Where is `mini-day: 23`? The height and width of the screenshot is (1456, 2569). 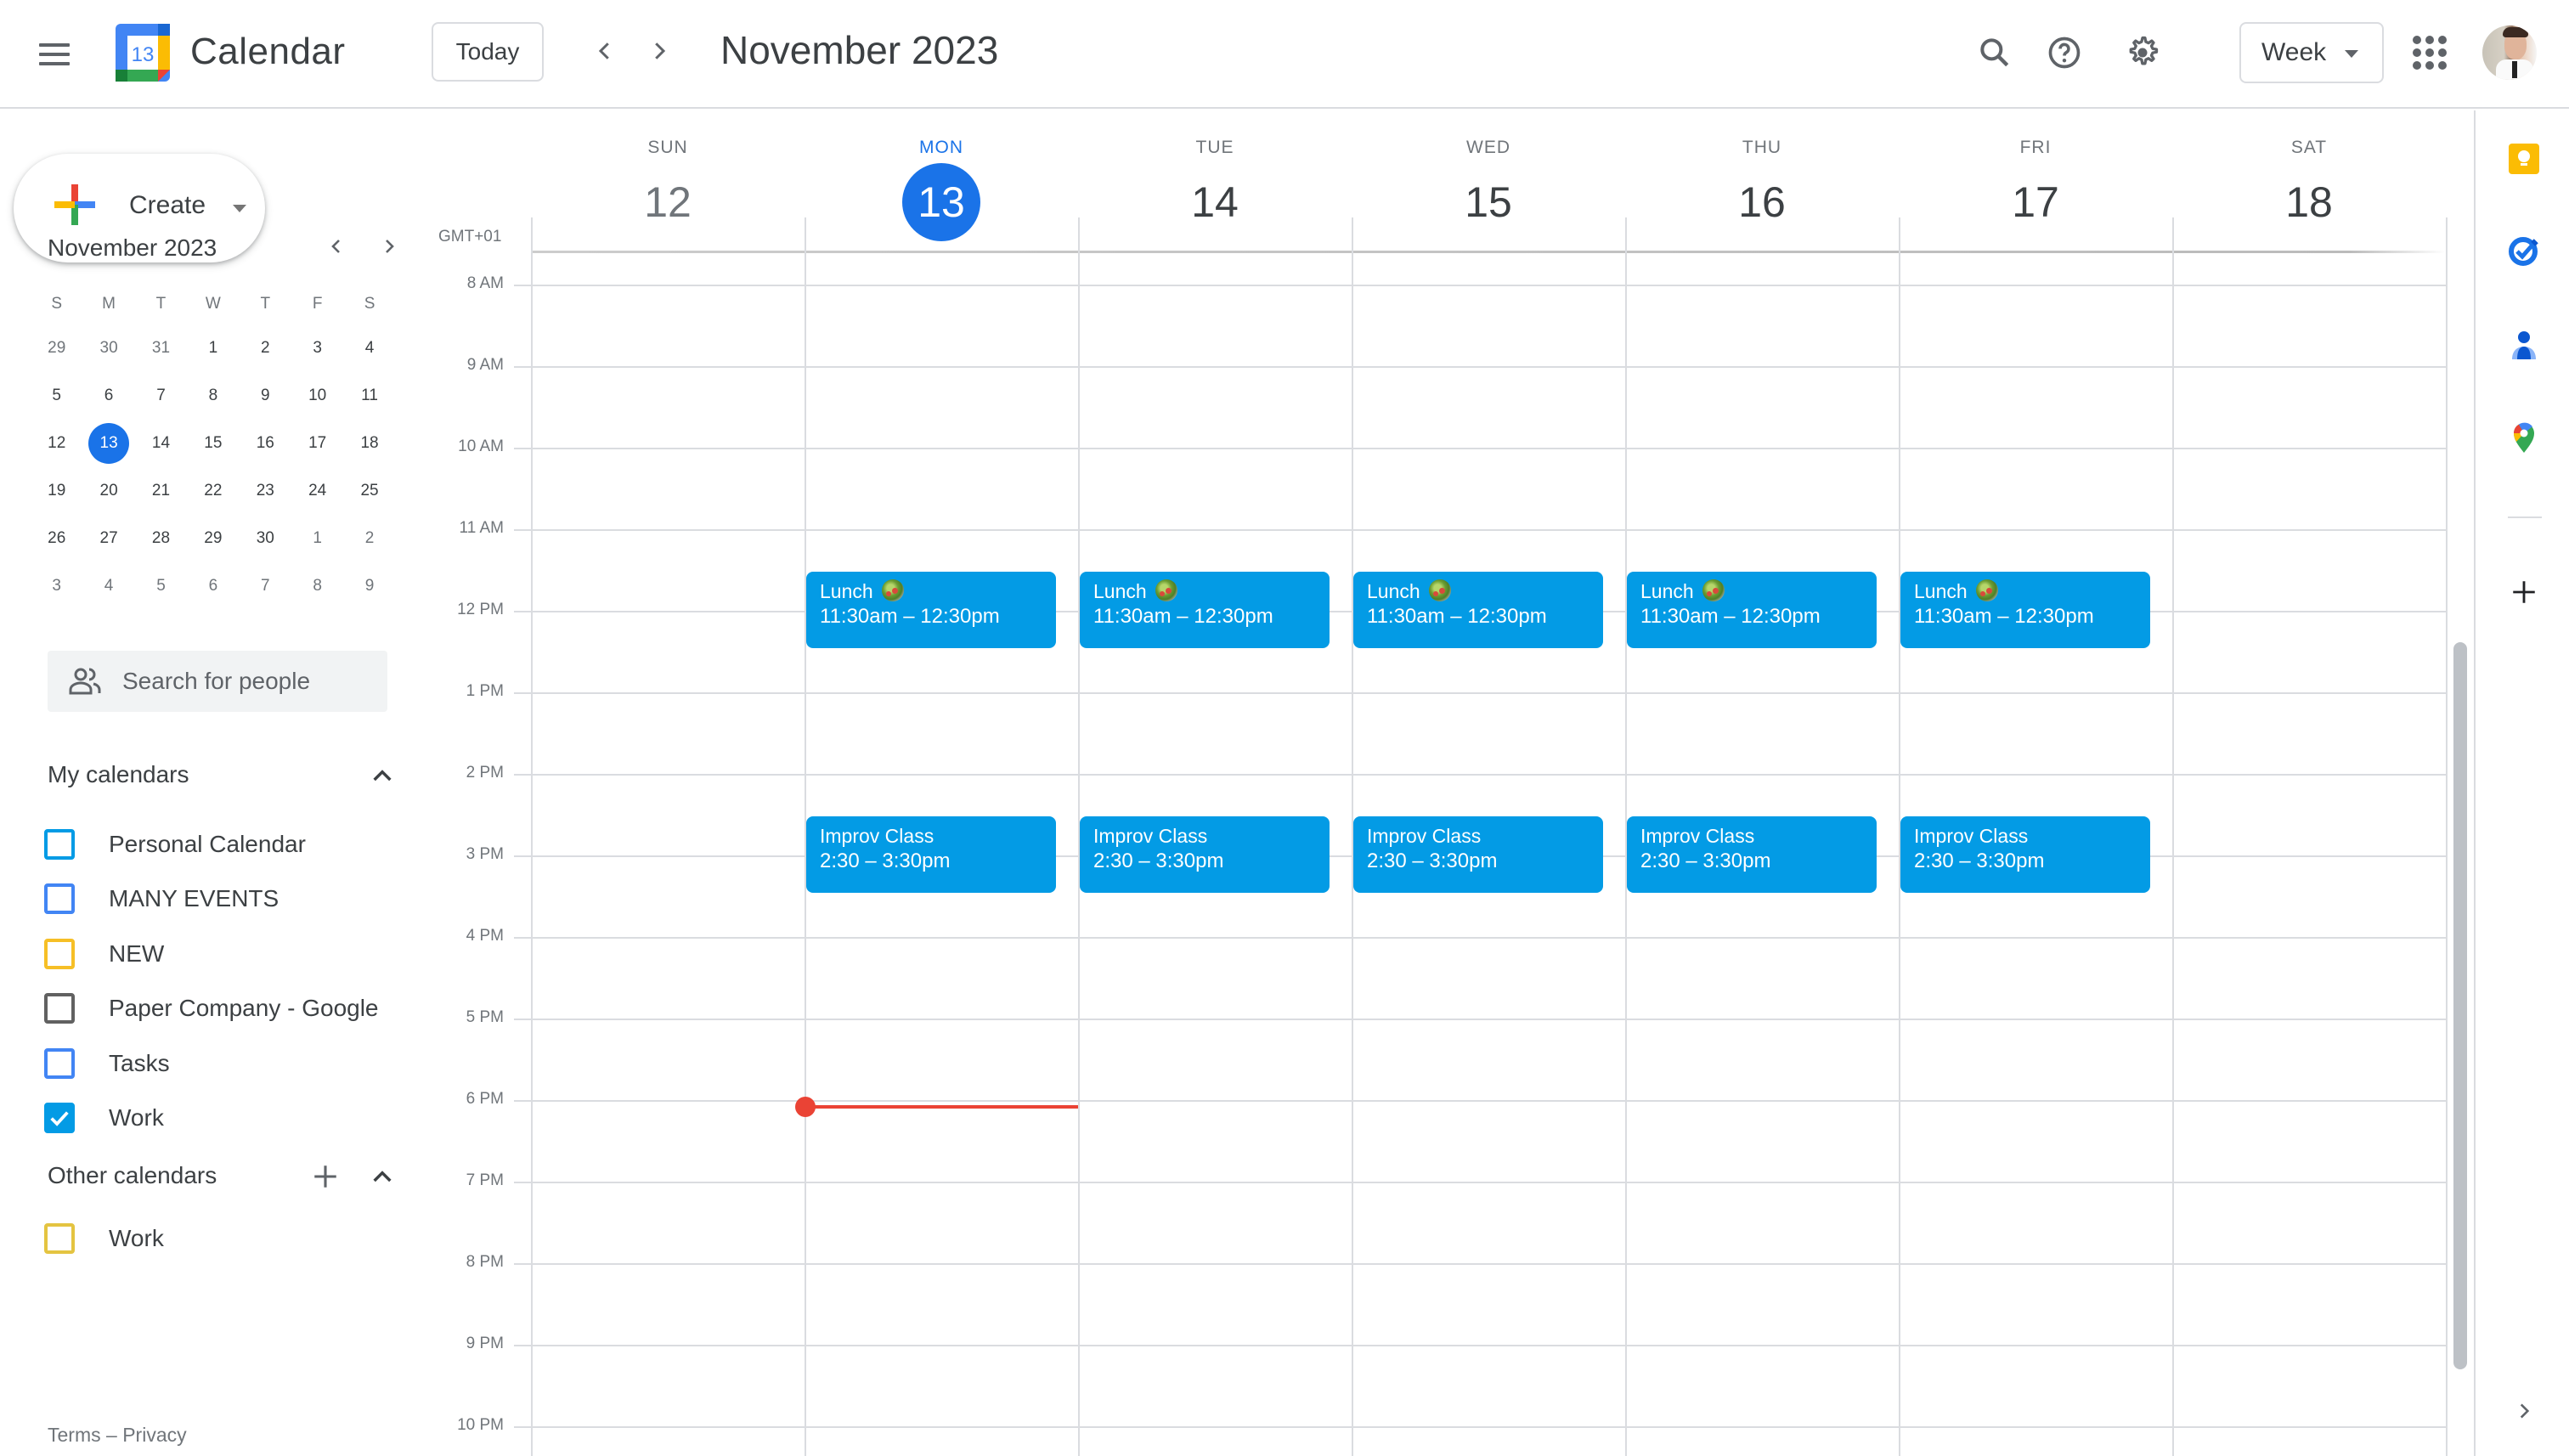 mini-day: 23 is located at coordinates (265, 491).